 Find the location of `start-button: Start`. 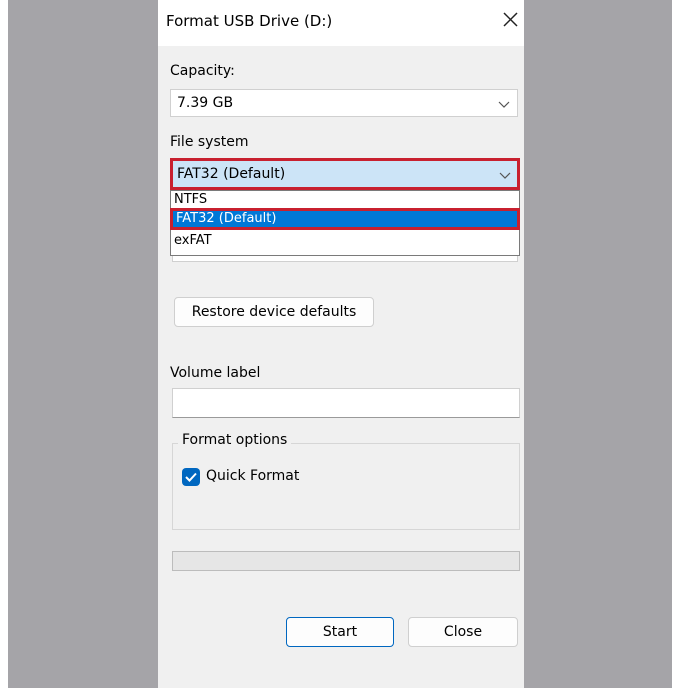

start-button: Start is located at coordinates (340, 632).